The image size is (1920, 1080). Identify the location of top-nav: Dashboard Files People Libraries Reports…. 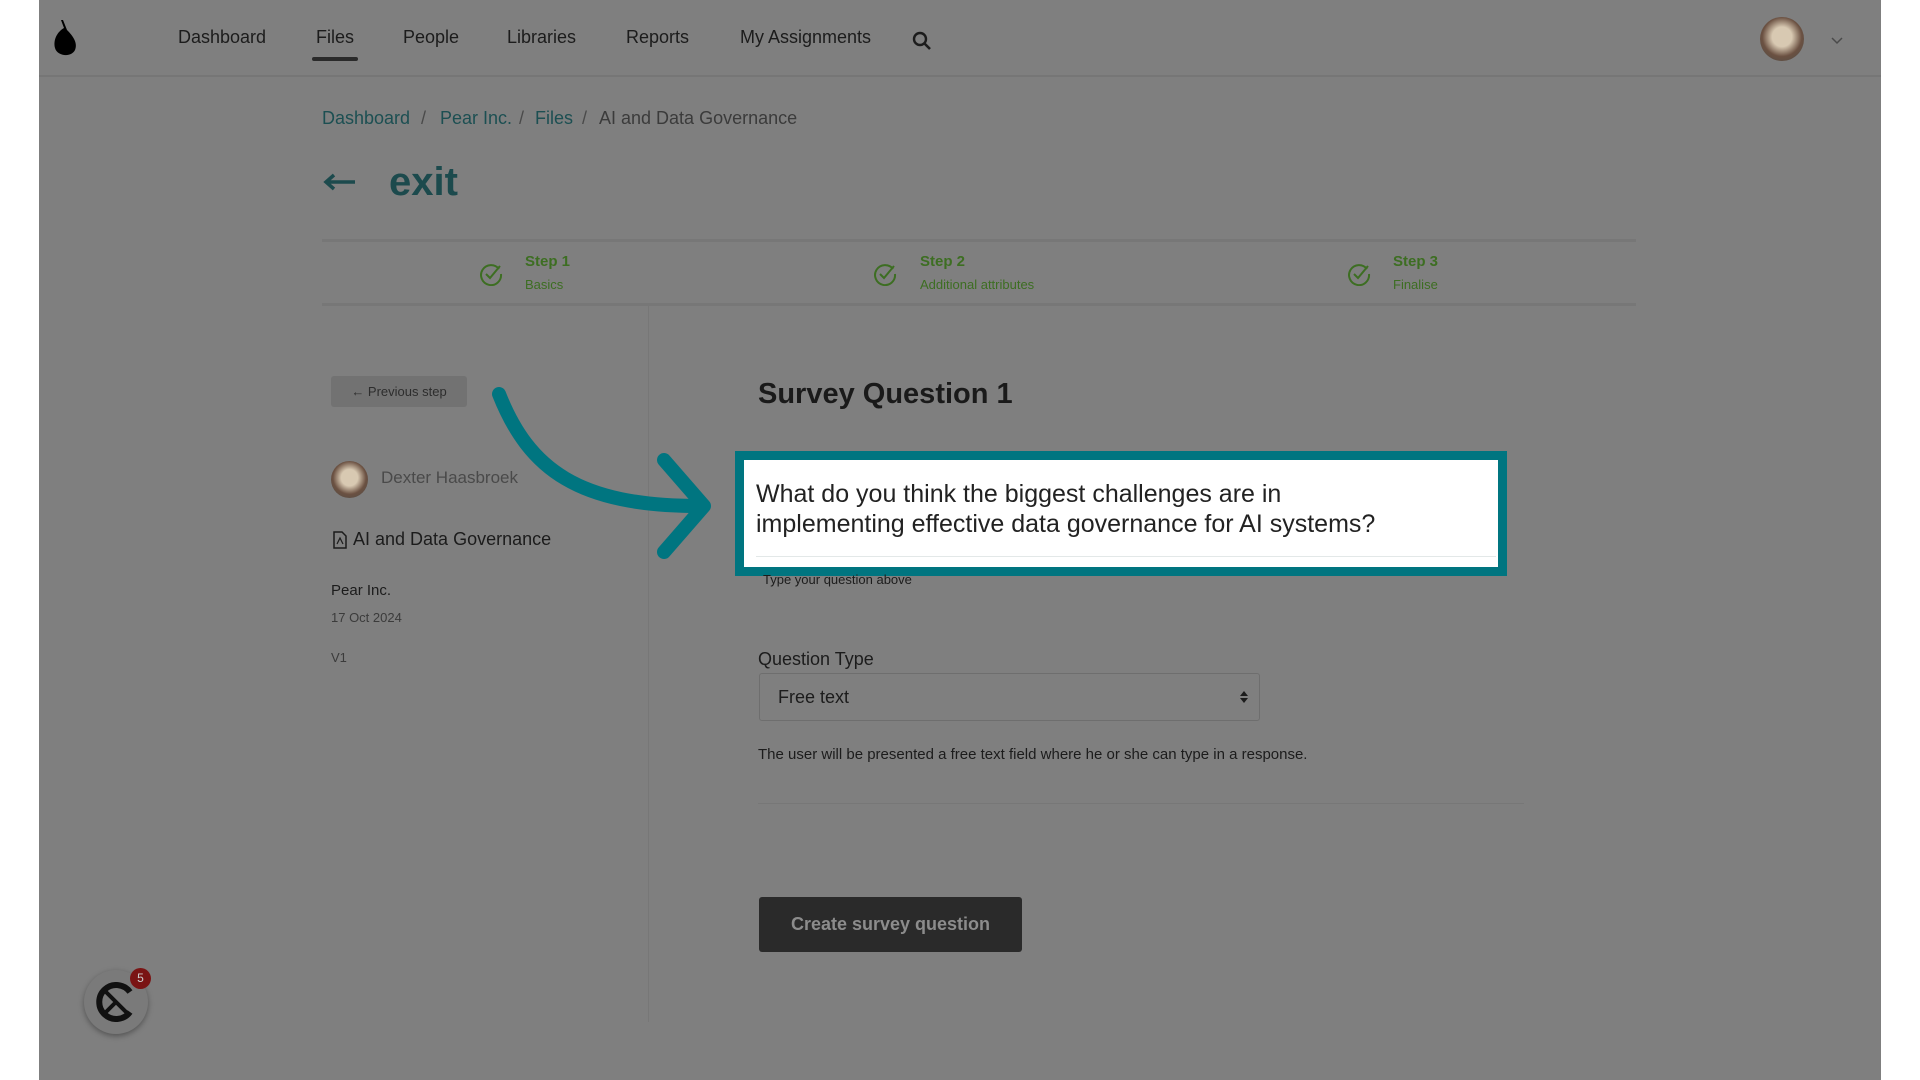
(960, 38).